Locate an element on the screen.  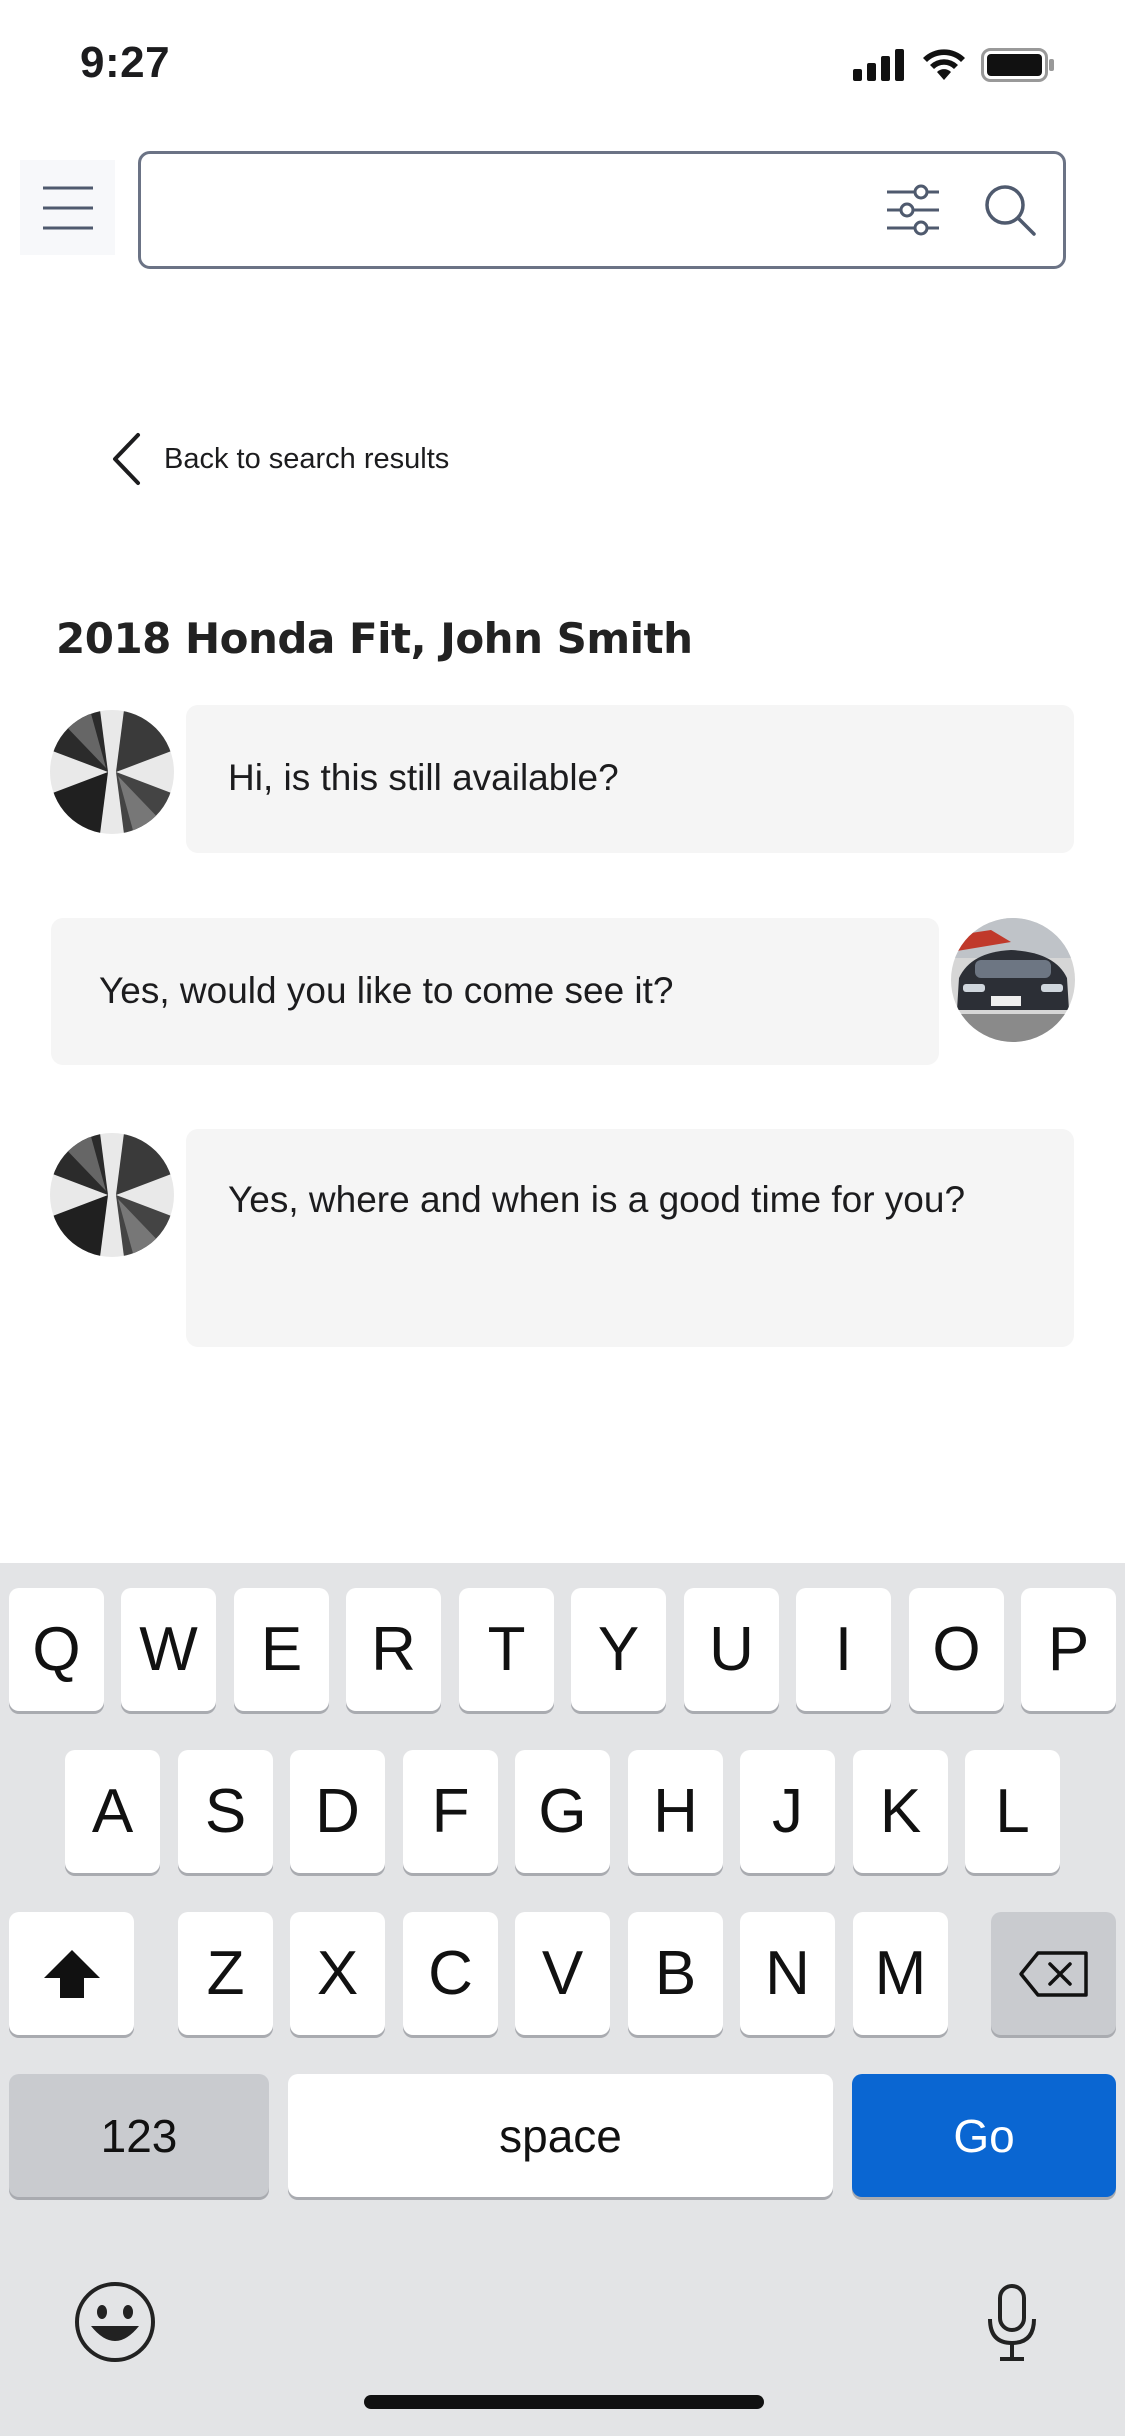
key-t: T is located at coordinates (506, 1649).